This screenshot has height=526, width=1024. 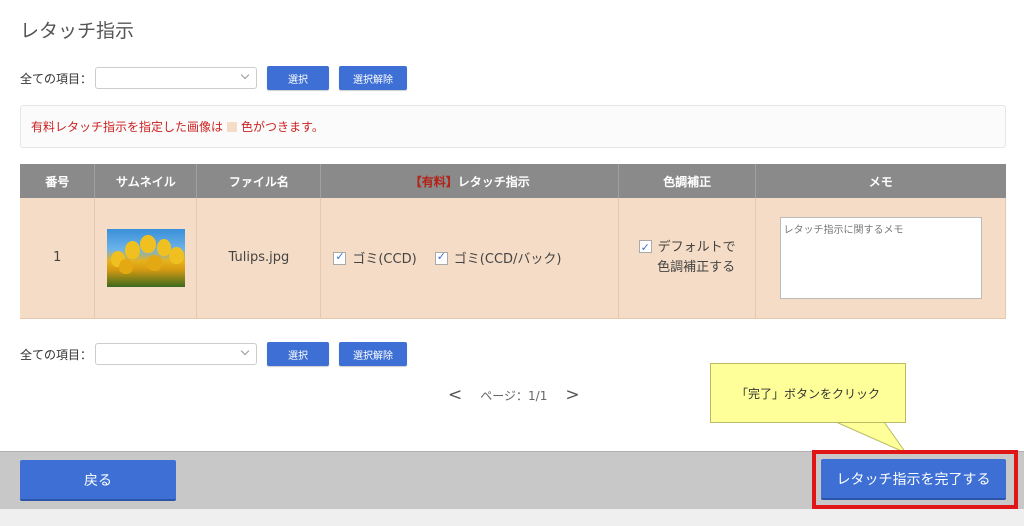 I want to click on notice-text-before: 有料レタッチ指示を指定した画像は, so click(x=127, y=127).